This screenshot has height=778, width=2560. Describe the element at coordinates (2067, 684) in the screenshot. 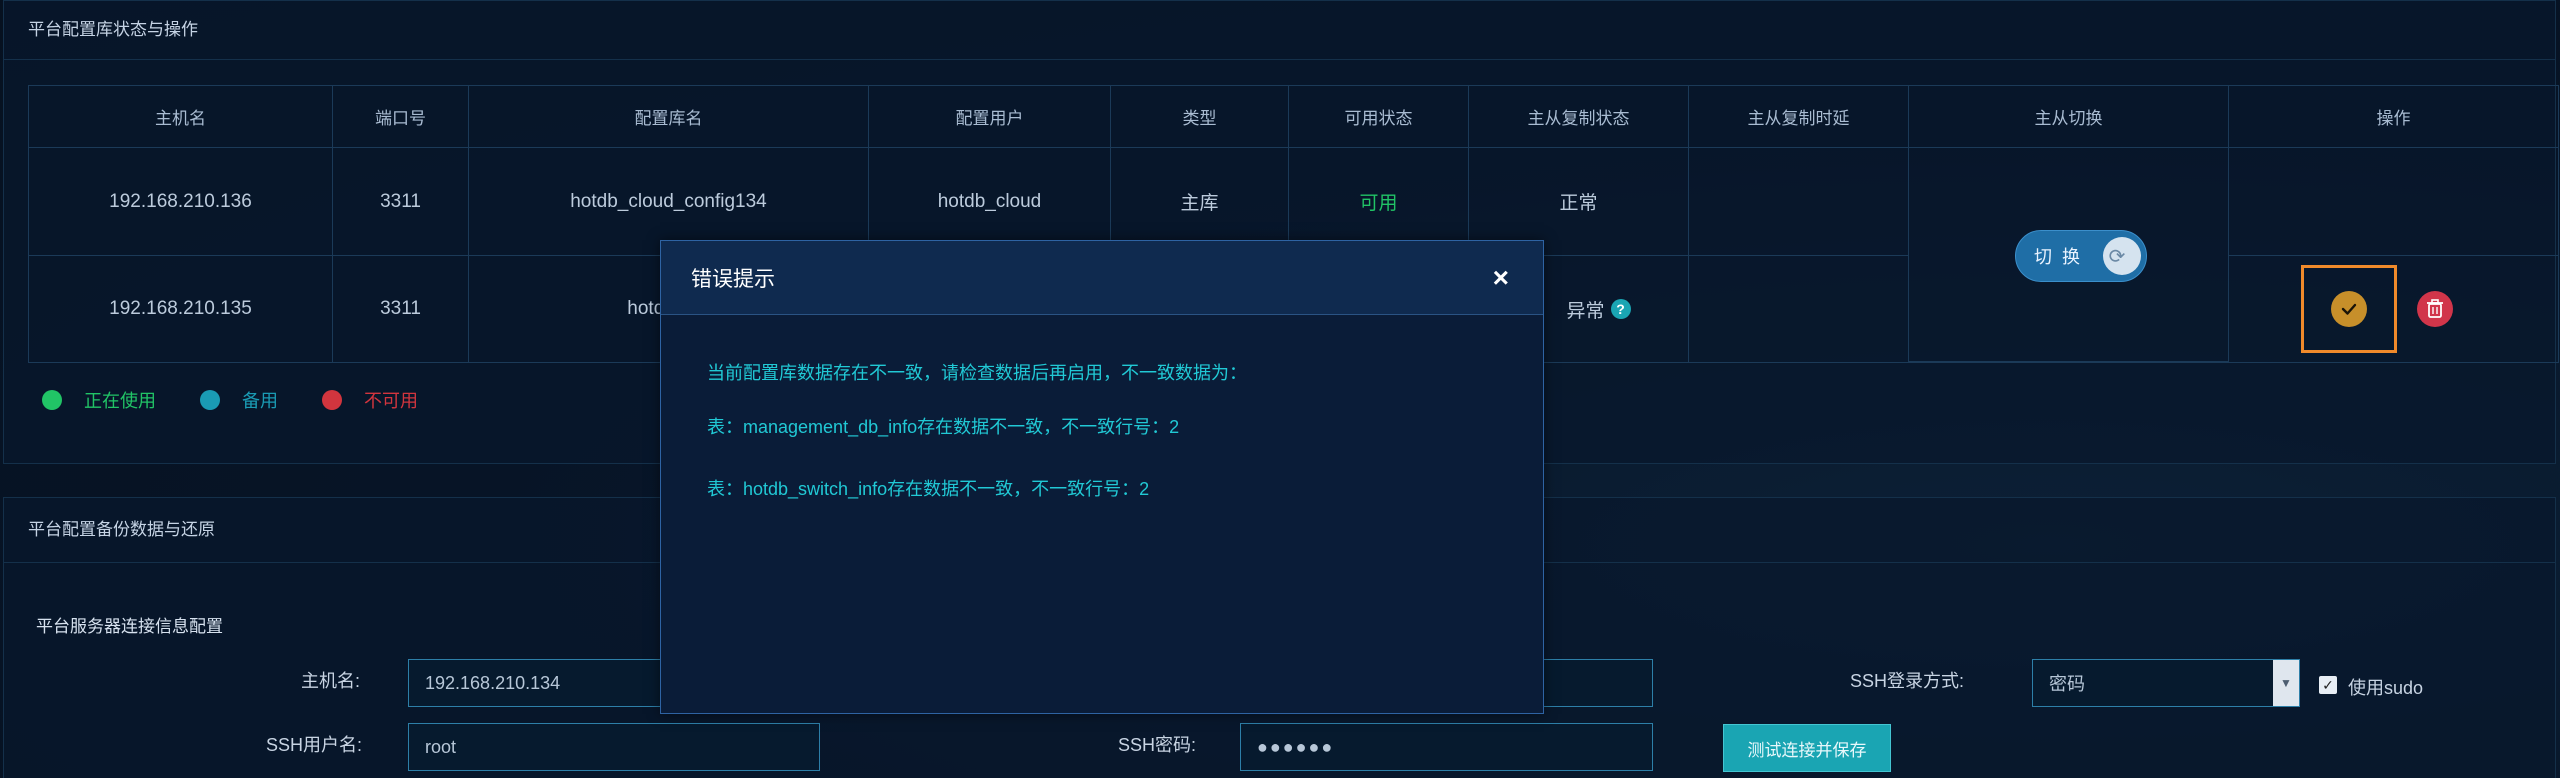

I see `ssh-method-value: 密码` at that location.